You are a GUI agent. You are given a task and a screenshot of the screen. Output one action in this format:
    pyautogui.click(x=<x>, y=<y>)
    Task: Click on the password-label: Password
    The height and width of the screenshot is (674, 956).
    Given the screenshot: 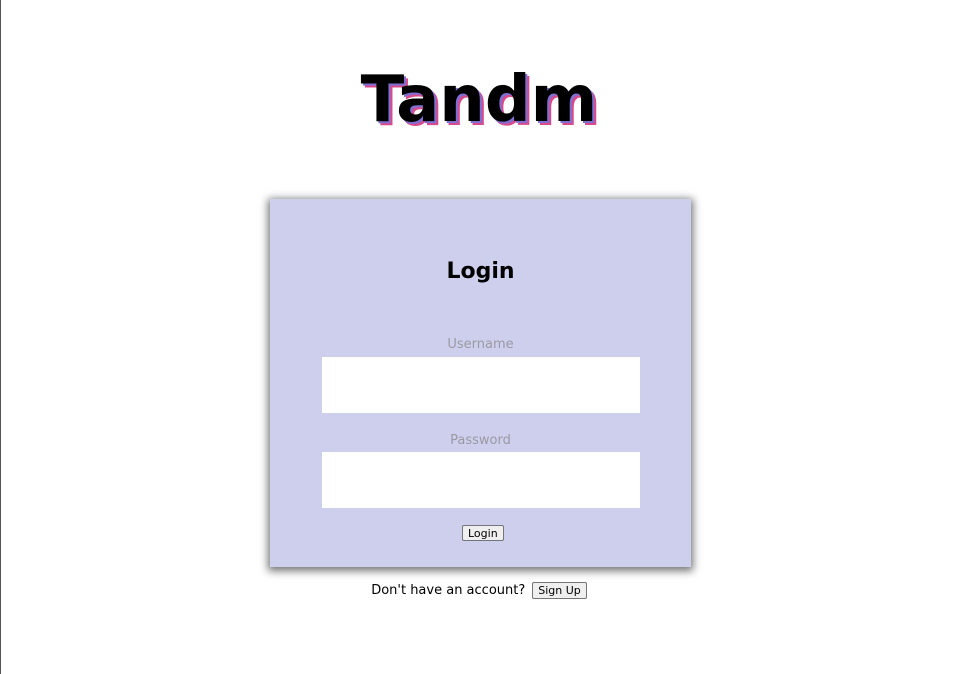 What is the action you would take?
    pyautogui.click(x=480, y=440)
    